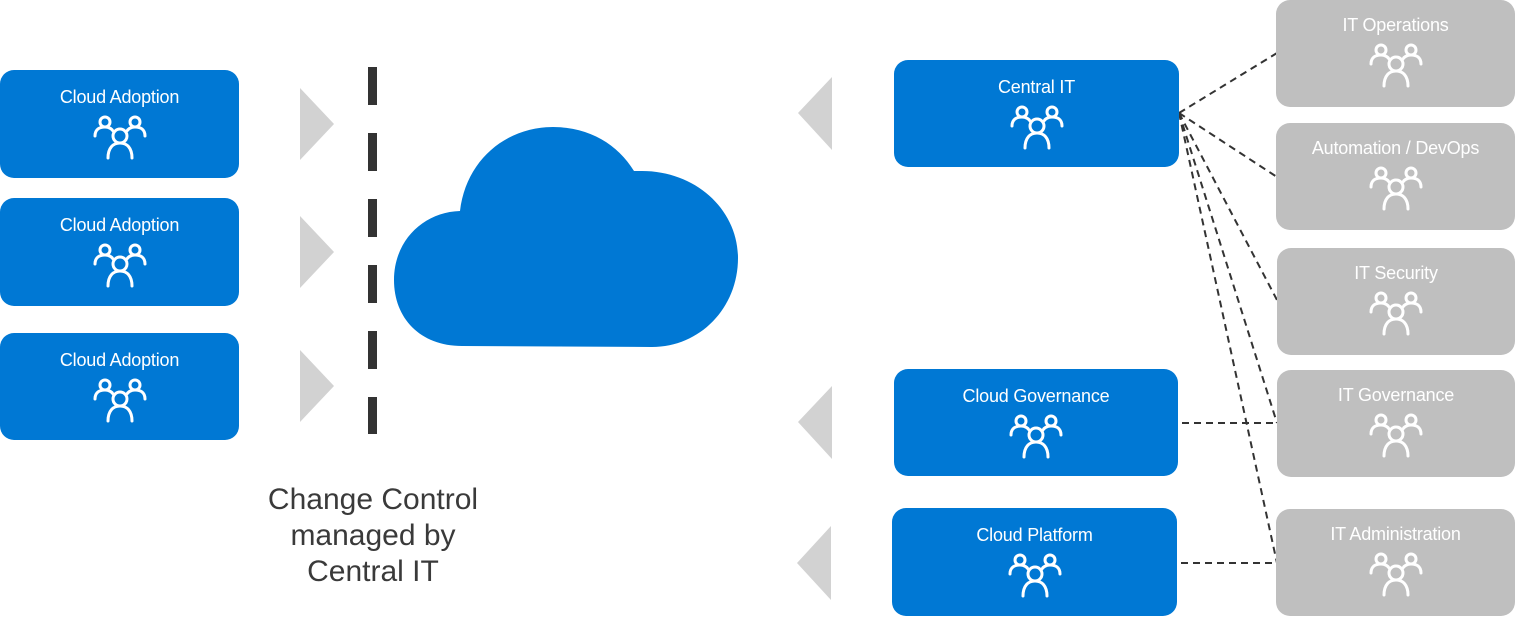  Describe the element at coordinates (1228, 83) in the screenshot. I see `connector-central-it-operations` at that location.